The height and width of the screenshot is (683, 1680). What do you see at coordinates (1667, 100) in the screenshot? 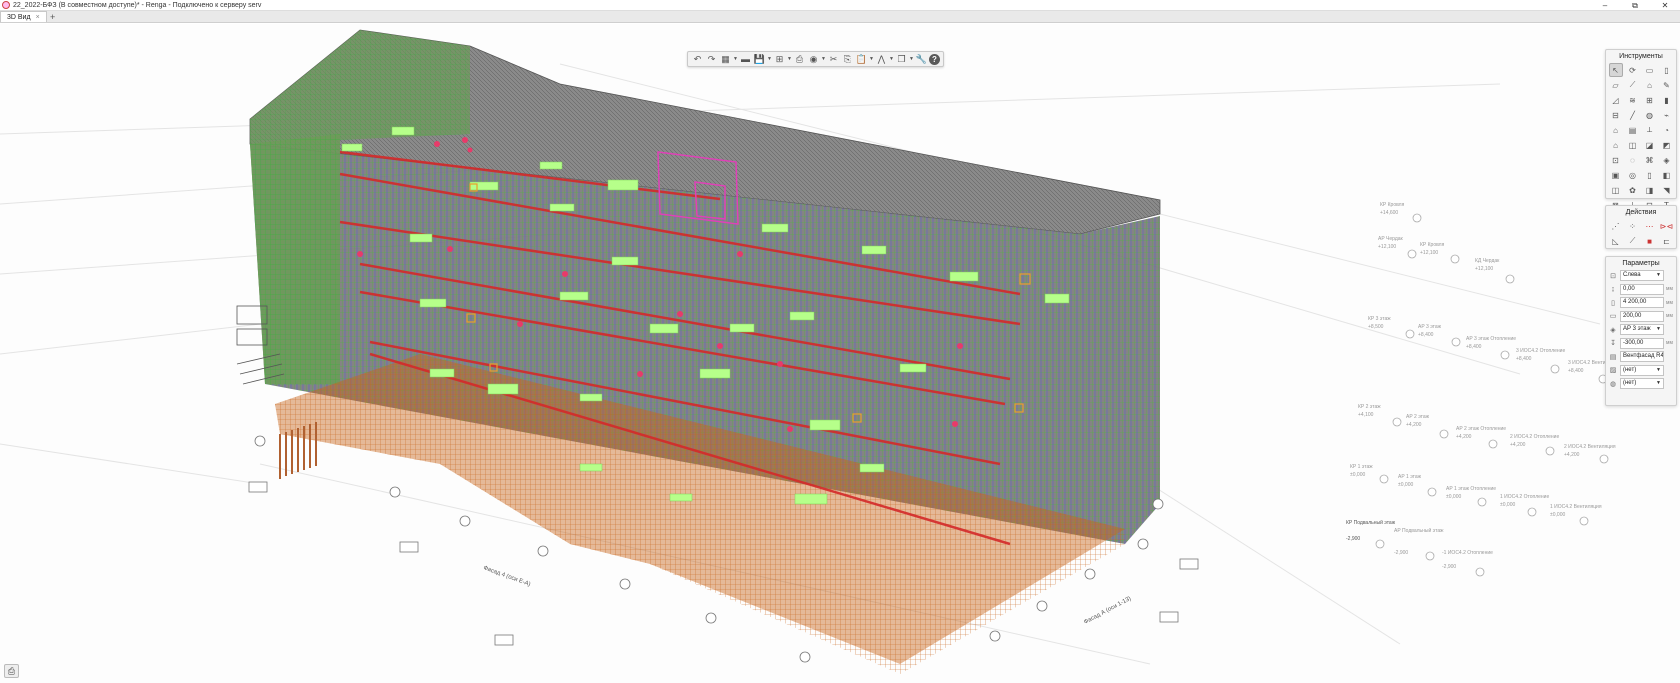
I see `door-icon: ▮` at bounding box center [1667, 100].